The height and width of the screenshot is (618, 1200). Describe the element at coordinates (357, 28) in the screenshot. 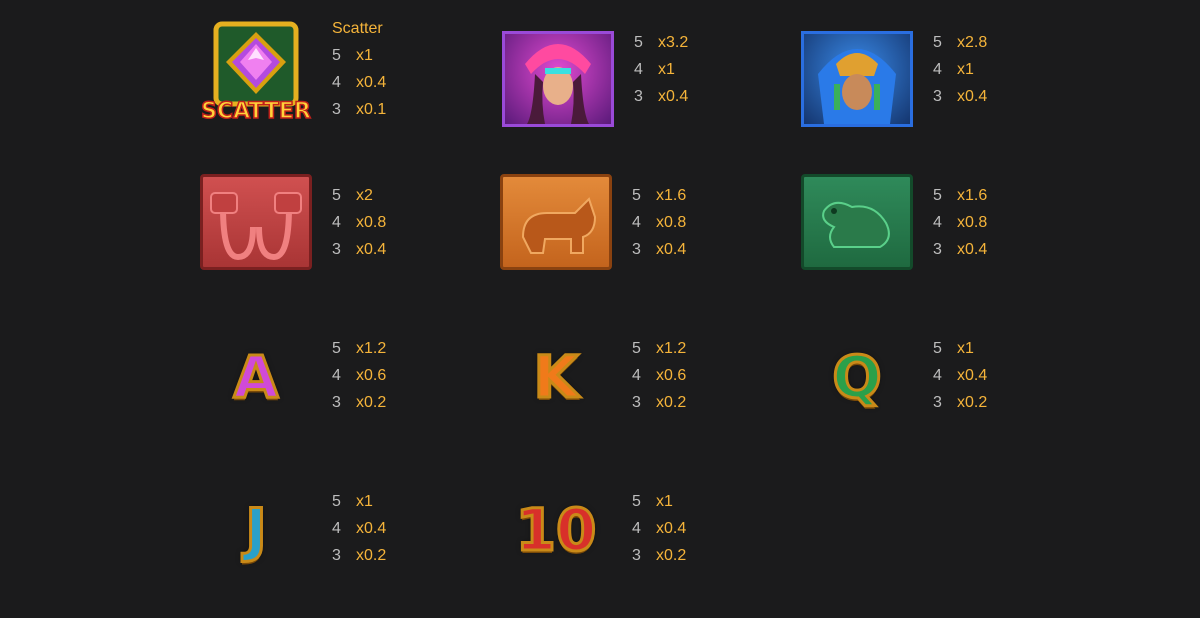

I see `symbol-title: Scatter` at that location.